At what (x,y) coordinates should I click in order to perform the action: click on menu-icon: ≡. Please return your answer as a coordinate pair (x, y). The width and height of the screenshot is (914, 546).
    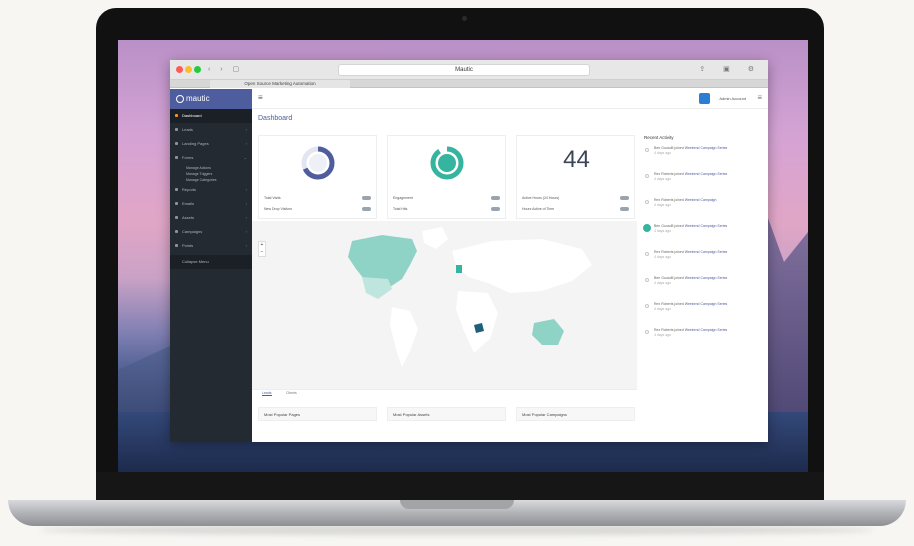
    Looking at the image, I should click on (759, 97).